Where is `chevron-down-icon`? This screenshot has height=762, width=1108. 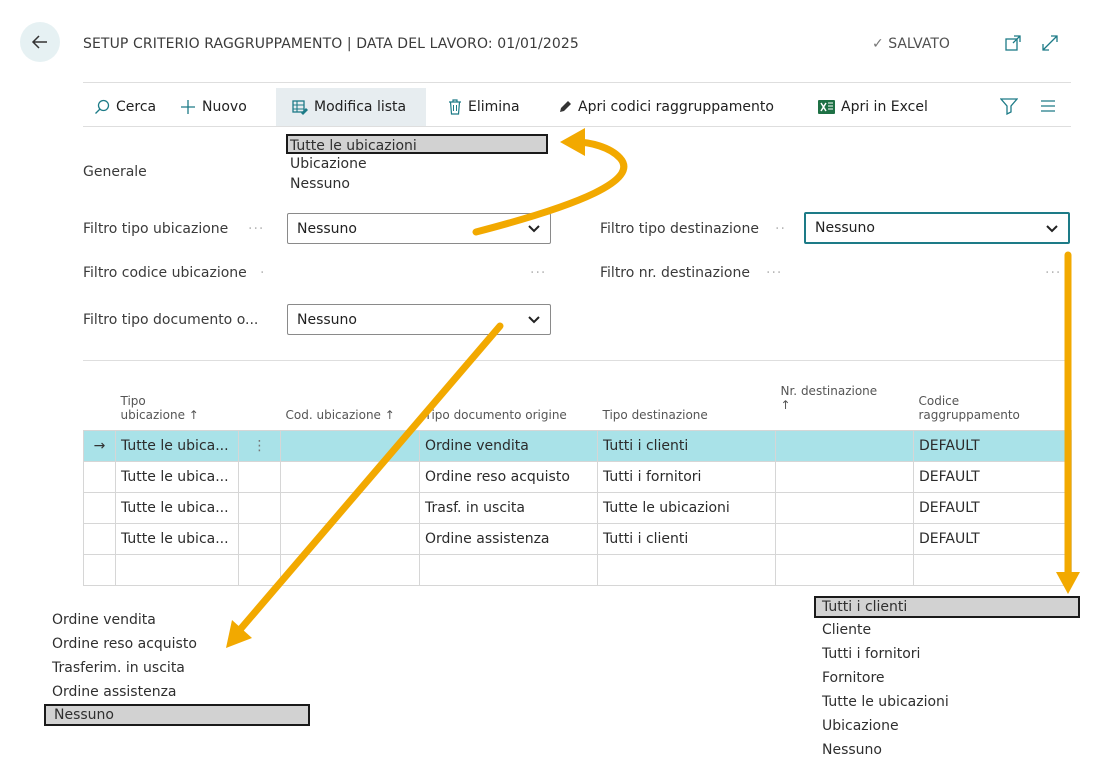
chevron-down-icon is located at coordinates (534, 320).